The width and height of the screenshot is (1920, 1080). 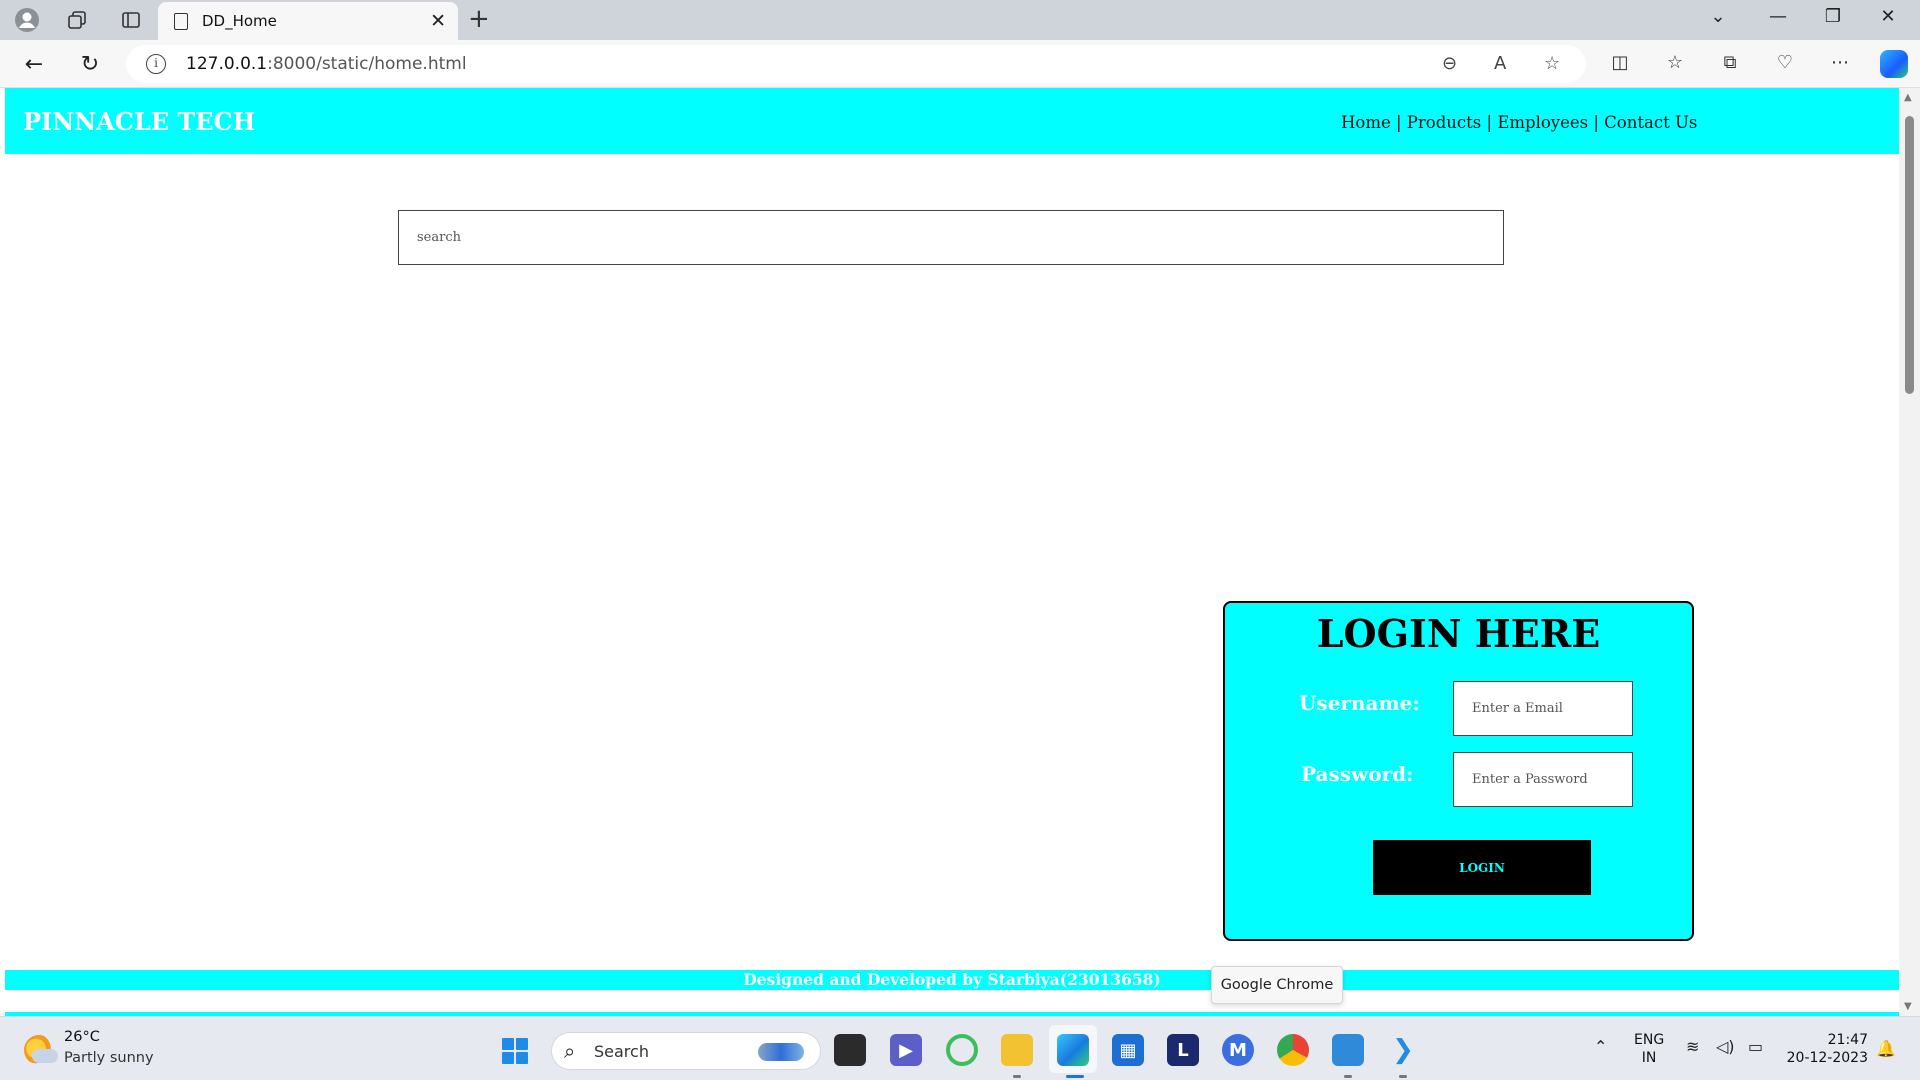 I want to click on photos-icon, so click(x=1348, y=1050).